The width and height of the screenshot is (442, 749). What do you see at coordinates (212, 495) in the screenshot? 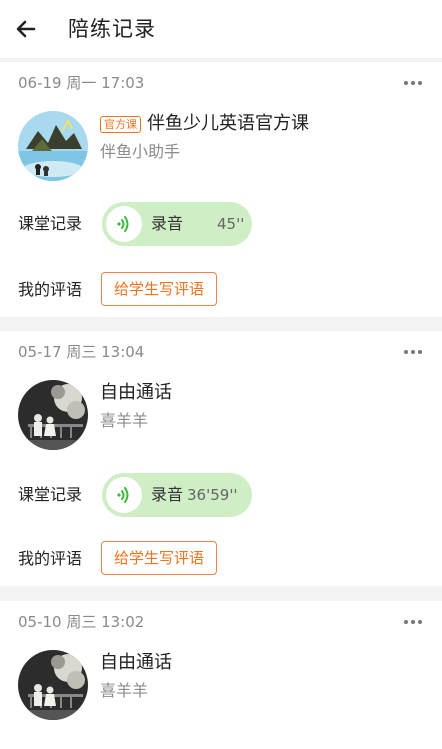
I see `audio-duration: 36'59''` at bounding box center [212, 495].